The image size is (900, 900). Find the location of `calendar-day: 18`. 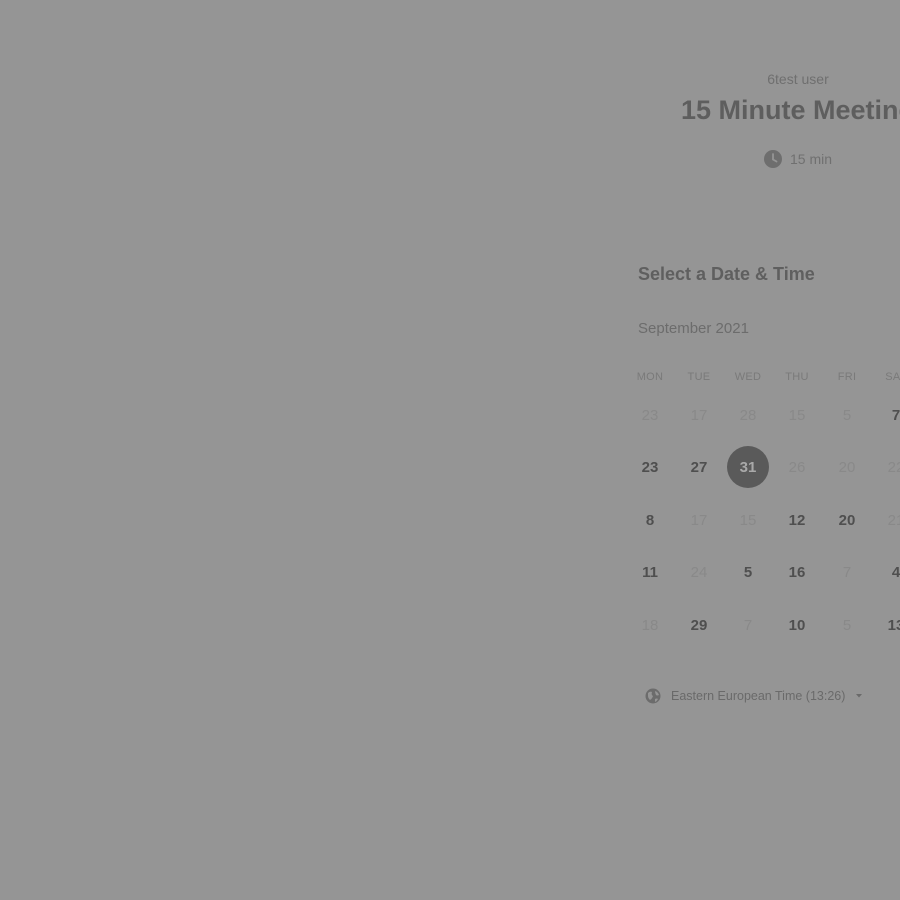

calendar-day: 18 is located at coordinates (650, 625).